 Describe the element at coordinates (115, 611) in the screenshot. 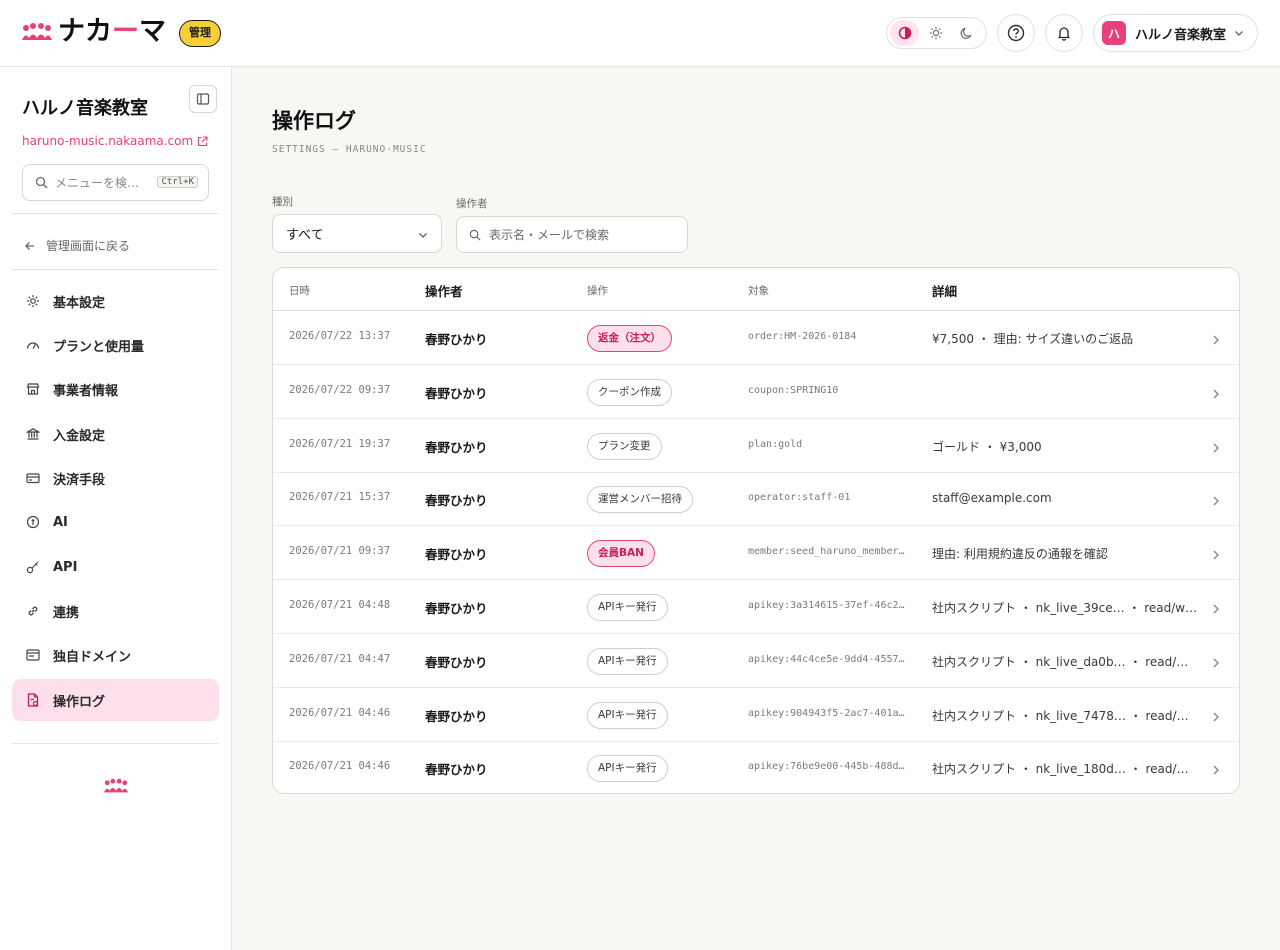

I see `sidebar-item-integrations: 連携` at that location.